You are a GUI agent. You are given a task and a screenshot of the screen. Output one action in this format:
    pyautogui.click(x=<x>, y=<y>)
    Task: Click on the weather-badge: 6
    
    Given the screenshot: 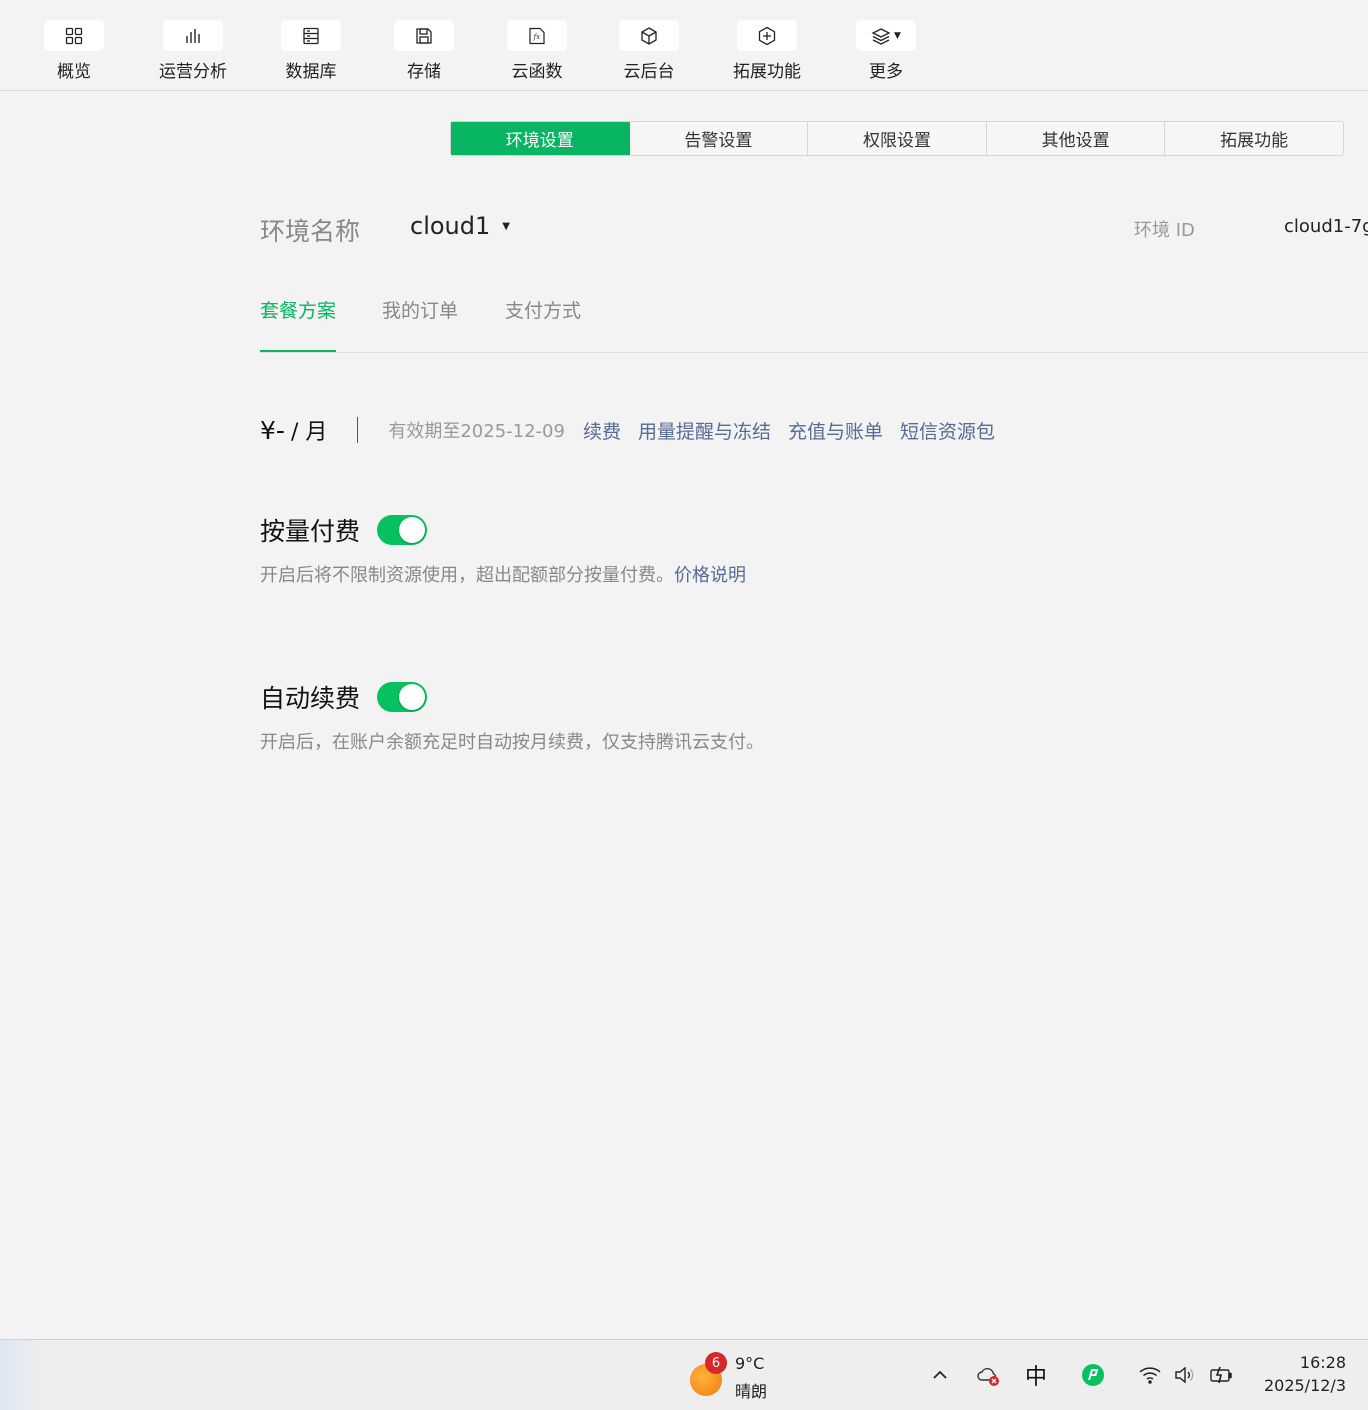 What is the action you would take?
    pyautogui.click(x=716, y=1363)
    